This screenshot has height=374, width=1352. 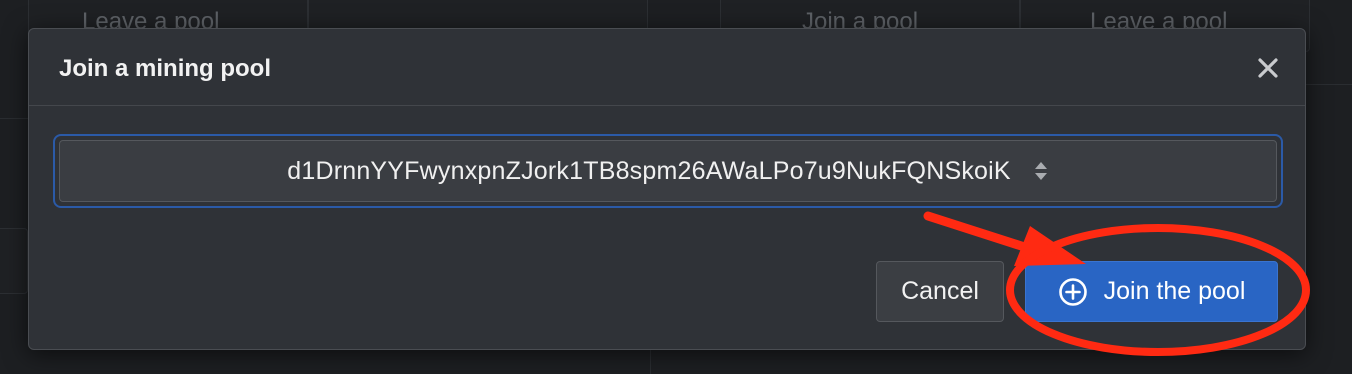 What do you see at coordinates (1040, 171) in the screenshot?
I see `updown-chevron-icon` at bounding box center [1040, 171].